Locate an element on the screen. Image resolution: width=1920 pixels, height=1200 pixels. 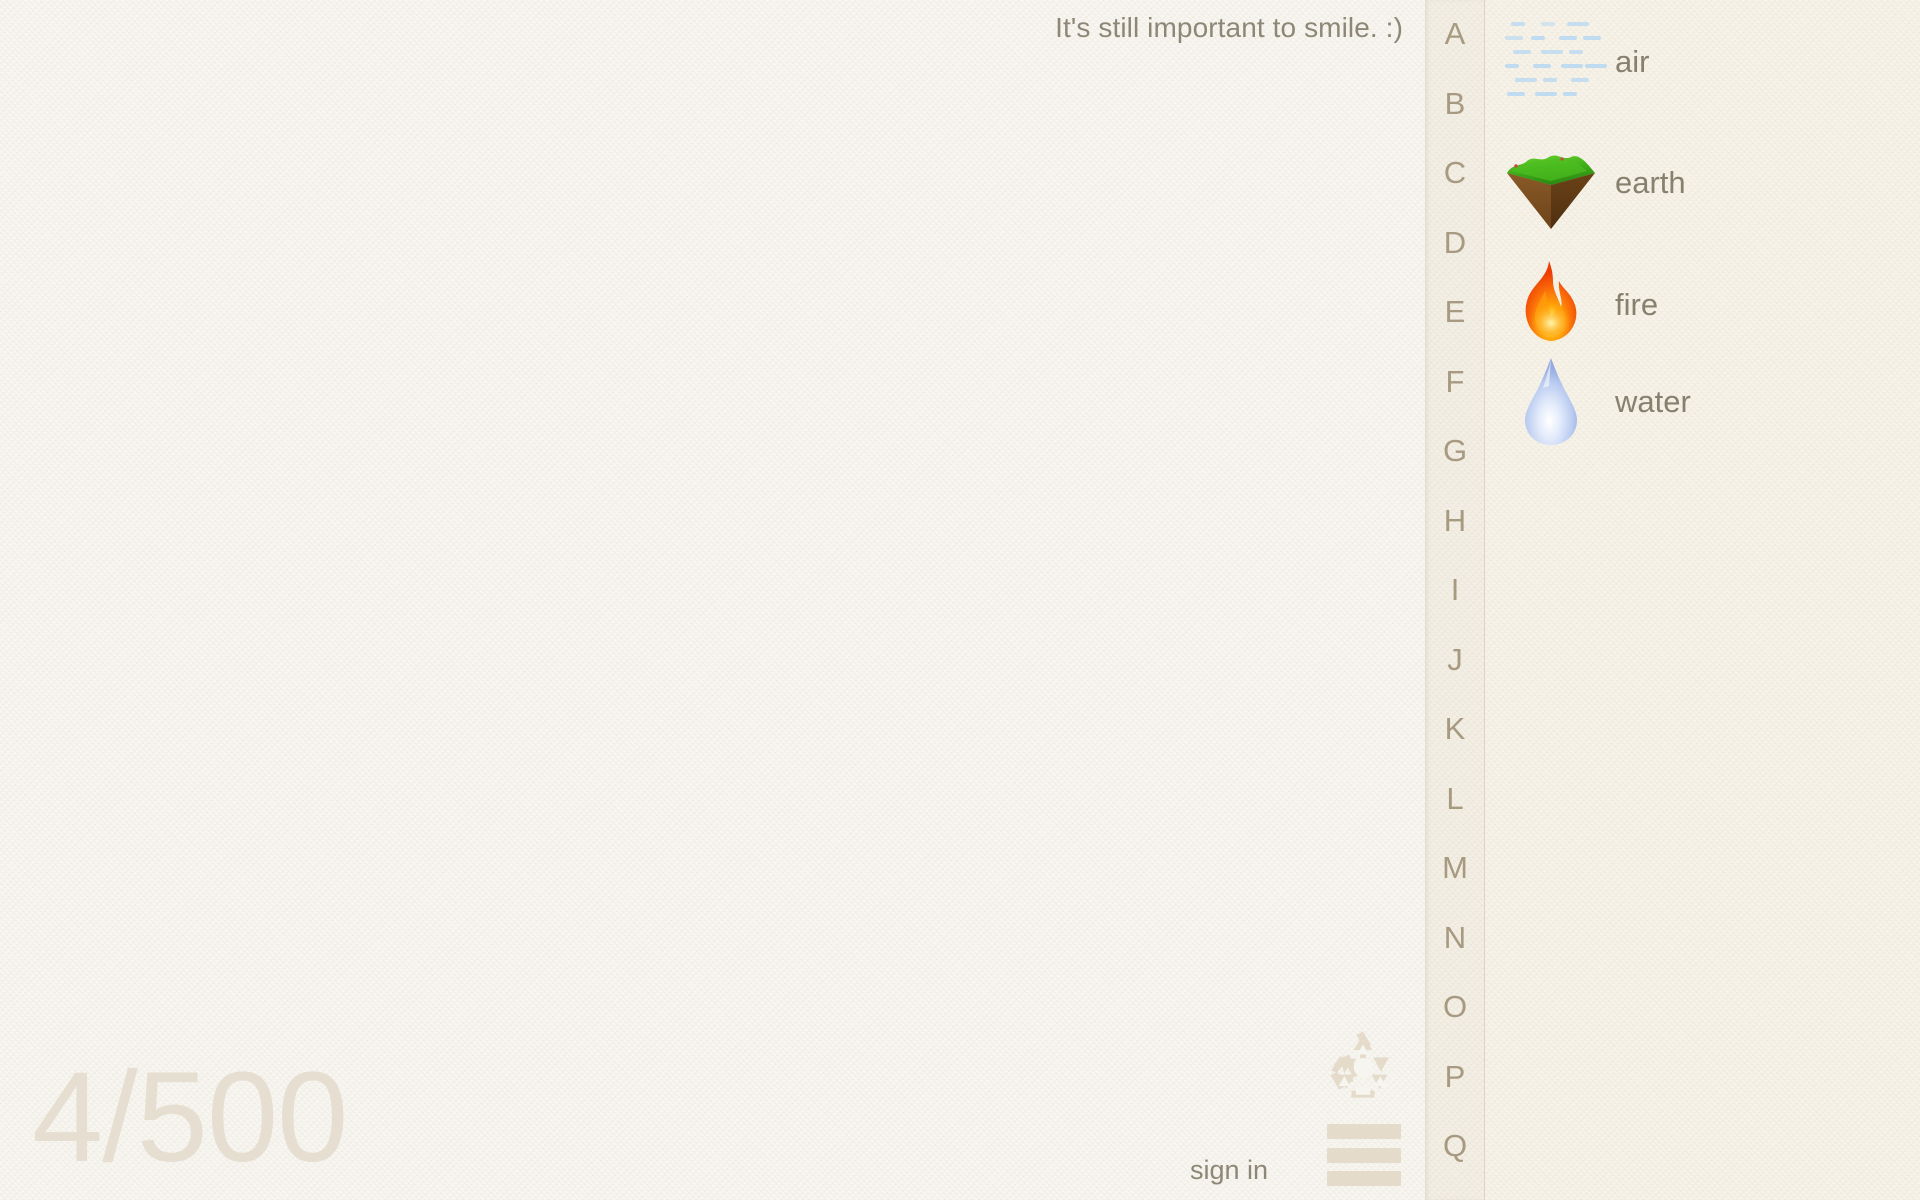
fire-icon is located at coordinates (1551, 305).